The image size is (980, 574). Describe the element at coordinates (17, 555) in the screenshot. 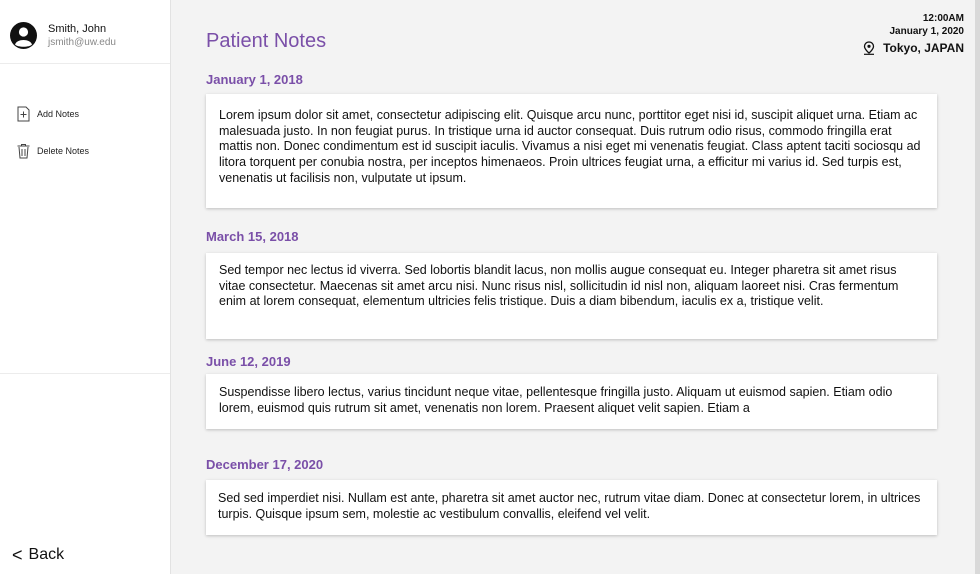

I see `chevron-left-icon: <` at that location.